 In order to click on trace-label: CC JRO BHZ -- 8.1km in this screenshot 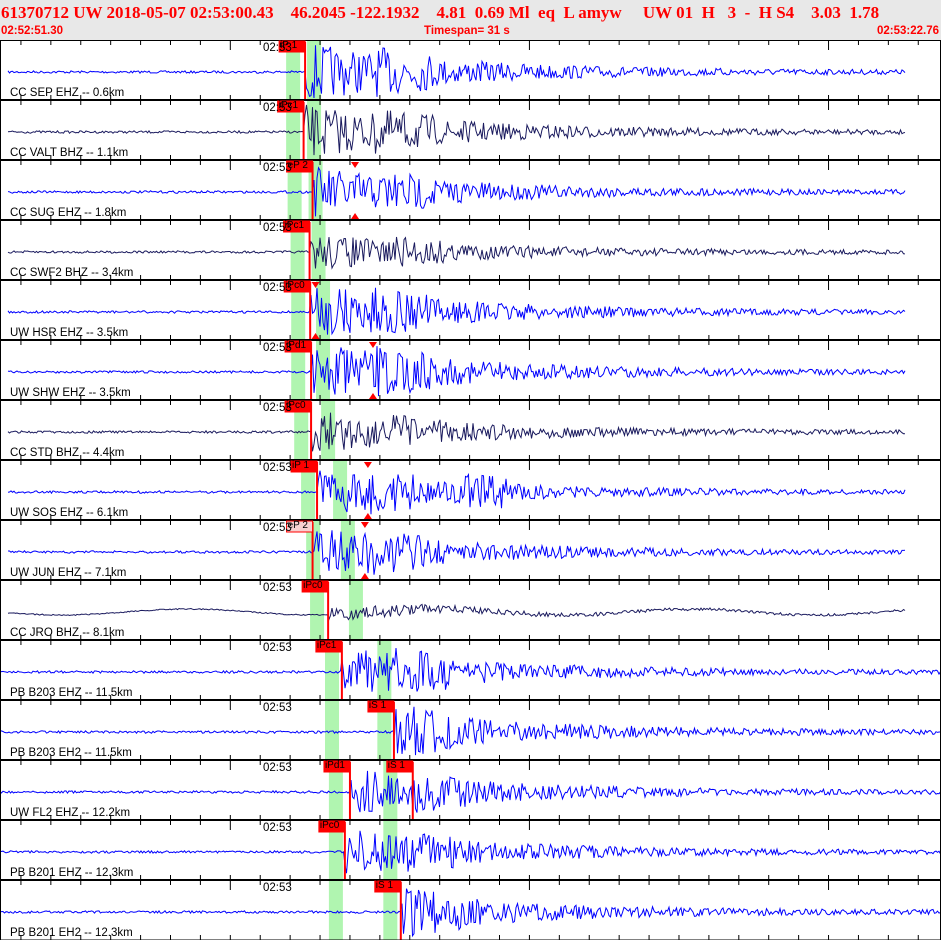, I will do `click(67, 633)`.